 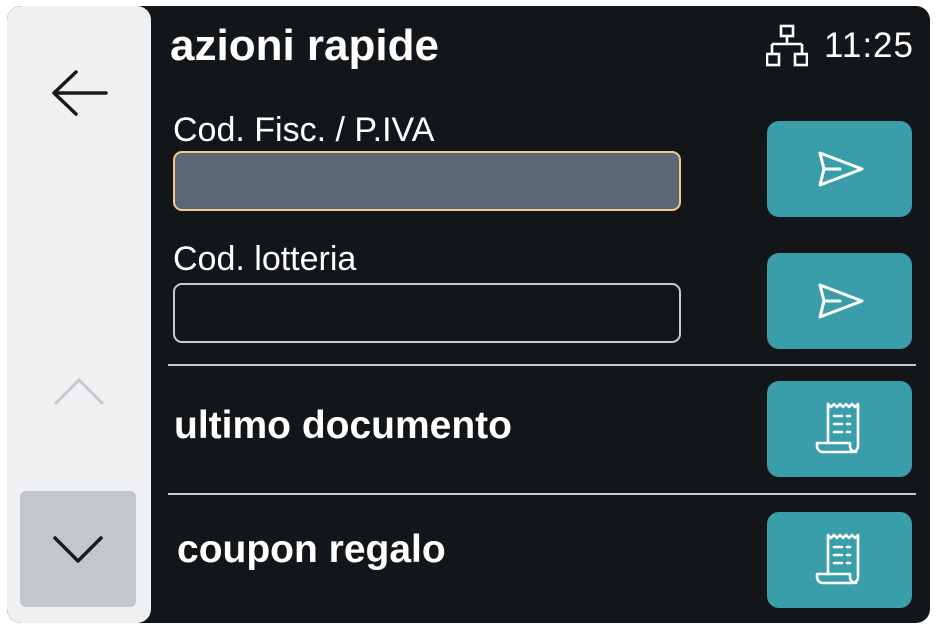 I want to click on gift-coupon-button, so click(x=839, y=560).